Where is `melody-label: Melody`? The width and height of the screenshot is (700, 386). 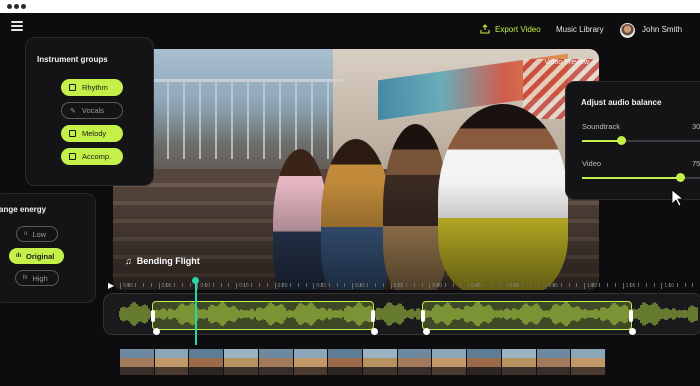 melody-label: Melody is located at coordinates (94, 133).